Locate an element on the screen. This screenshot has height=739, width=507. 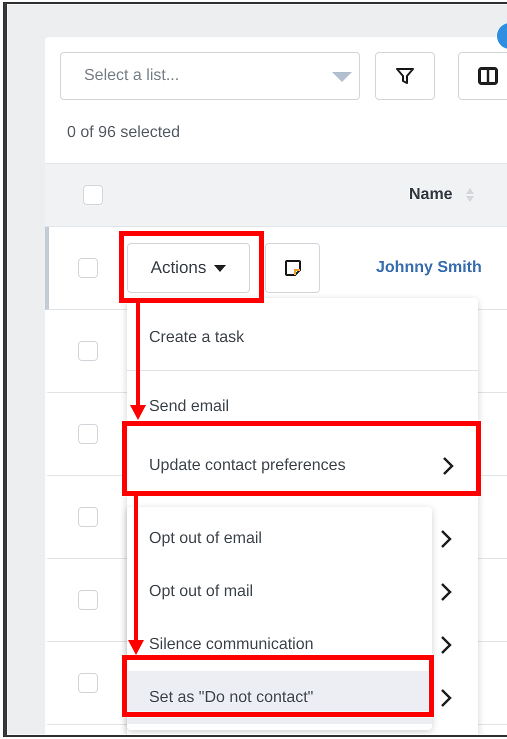
submenu-option: Set as "Do not contact" is located at coordinates (279, 697).